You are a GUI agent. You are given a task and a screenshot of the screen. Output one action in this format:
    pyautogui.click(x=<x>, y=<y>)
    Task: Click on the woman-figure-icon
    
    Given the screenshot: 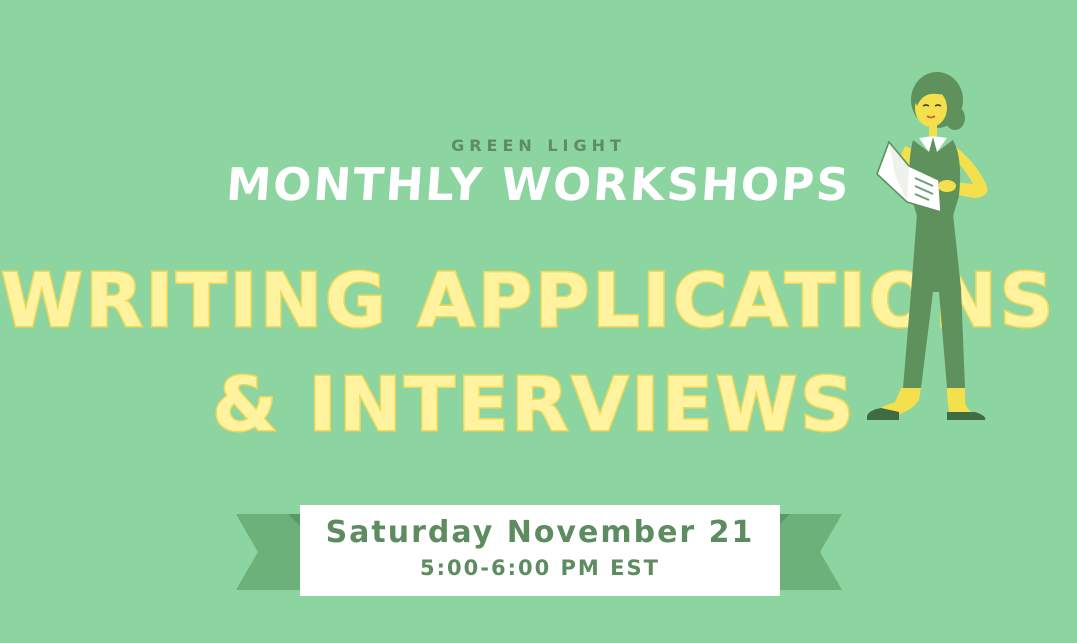 What is the action you would take?
    pyautogui.click(x=927, y=246)
    